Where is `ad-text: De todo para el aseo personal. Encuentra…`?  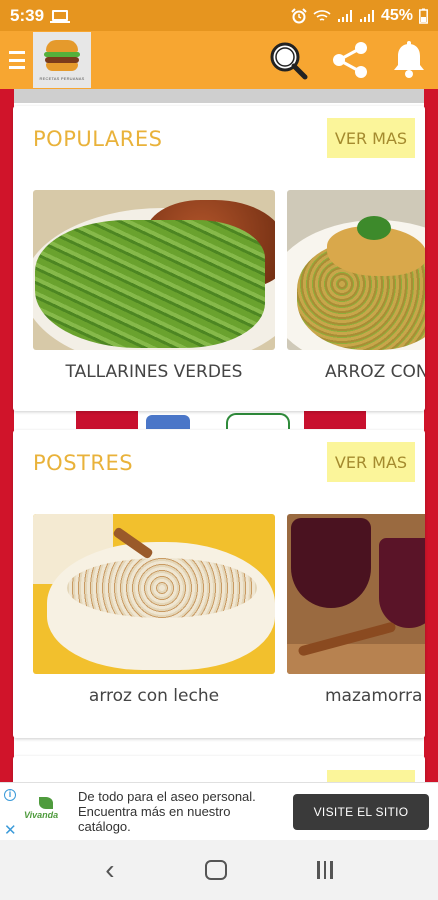 ad-text: De todo para el aseo personal. Encuentra… is located at coordinates (167, 811).